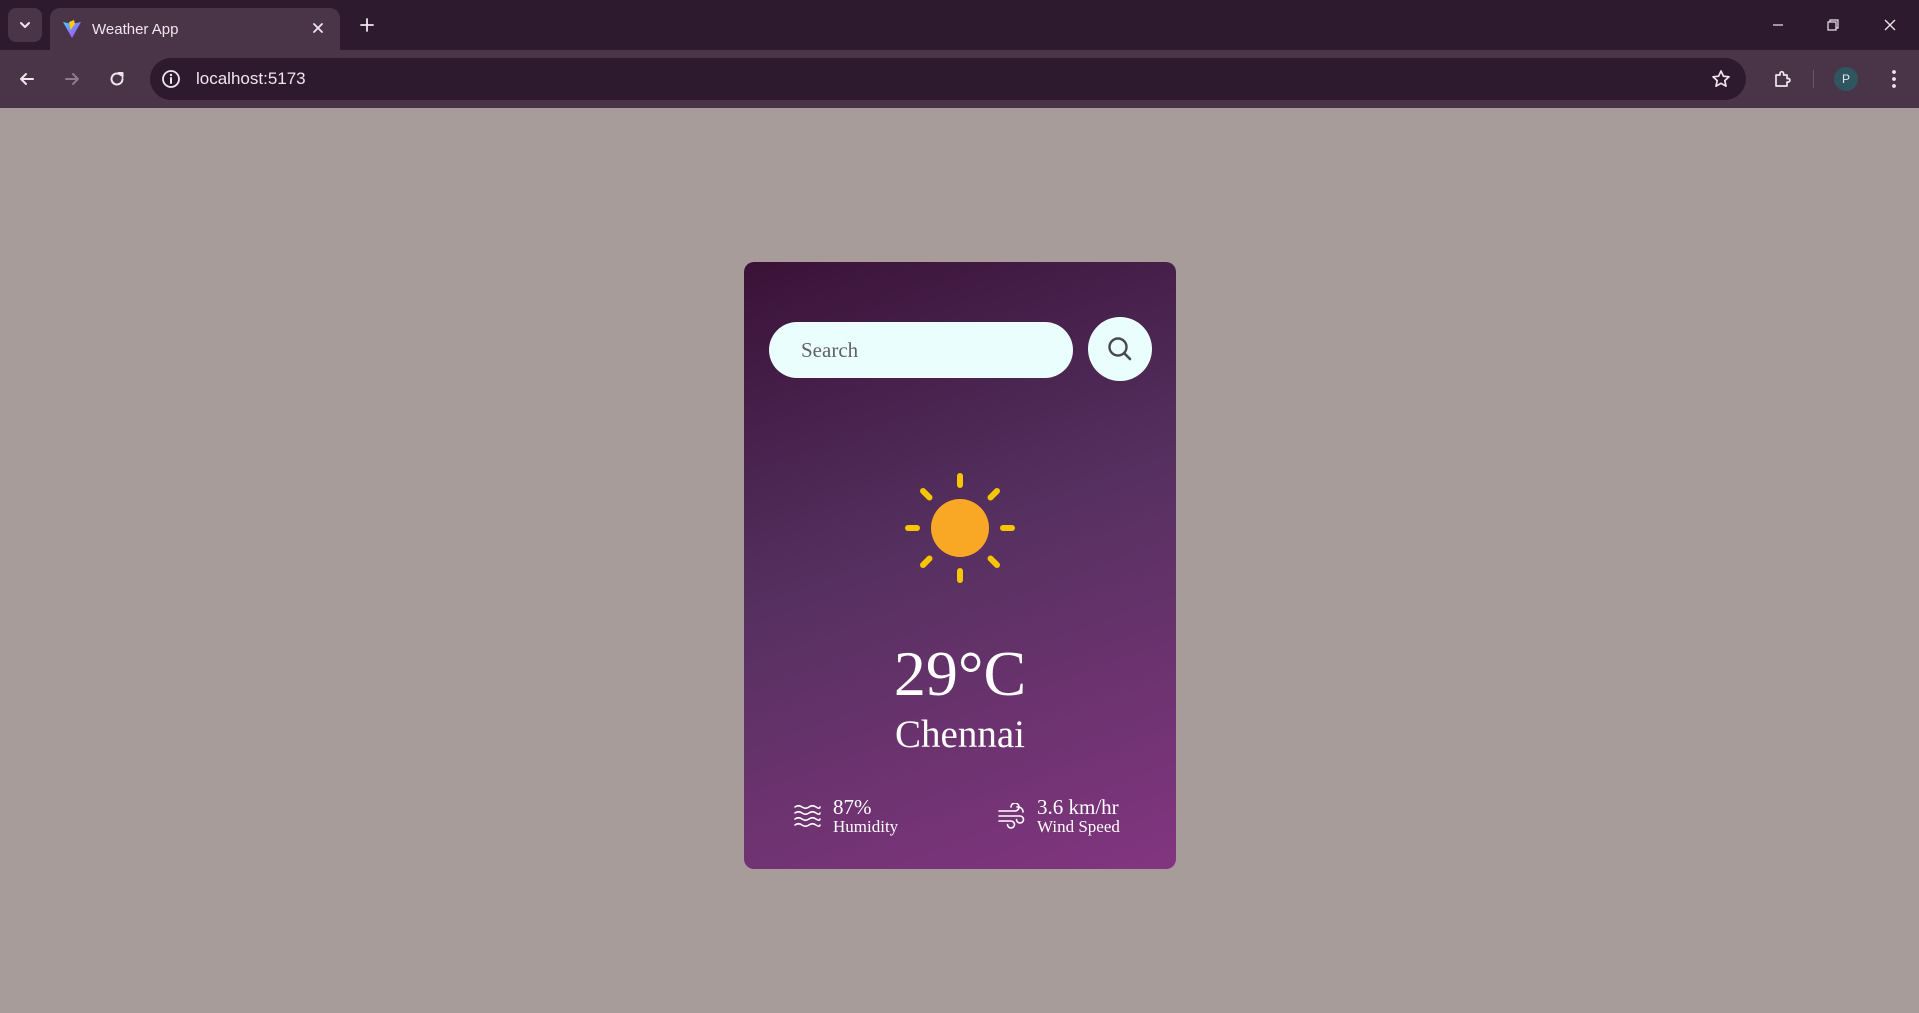 The height and width of the screenshot is (1013, 1919). I want to click on browser-tabstrip: Weather App, so click(959, 25).